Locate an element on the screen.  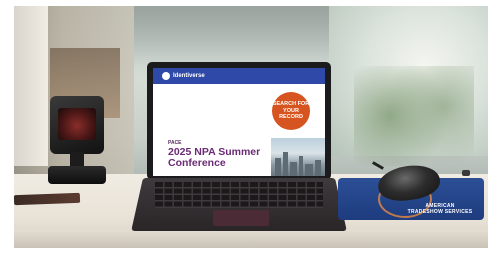
trackpad is located at coordinates (241, 218).